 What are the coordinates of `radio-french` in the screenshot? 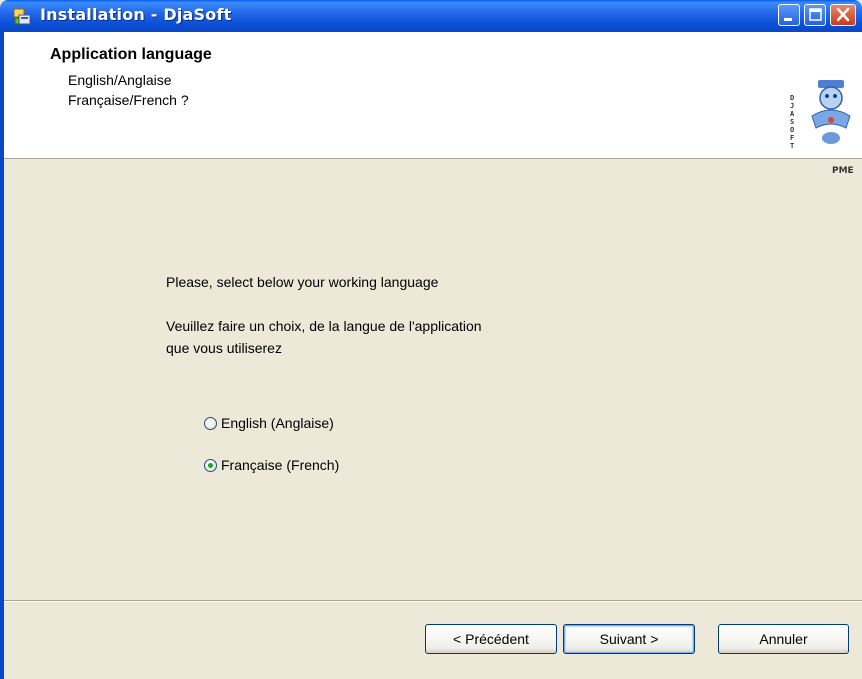 It's located at (210, 465).